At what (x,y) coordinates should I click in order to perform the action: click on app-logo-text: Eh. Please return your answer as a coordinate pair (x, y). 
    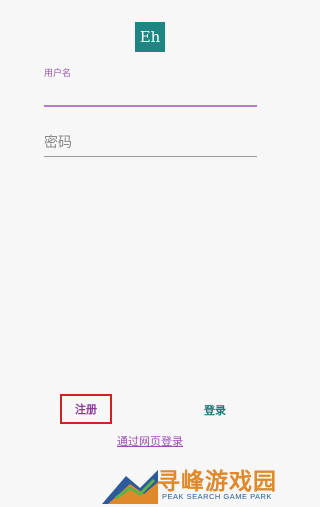
    Looking at the image, I should click on (150, 37).